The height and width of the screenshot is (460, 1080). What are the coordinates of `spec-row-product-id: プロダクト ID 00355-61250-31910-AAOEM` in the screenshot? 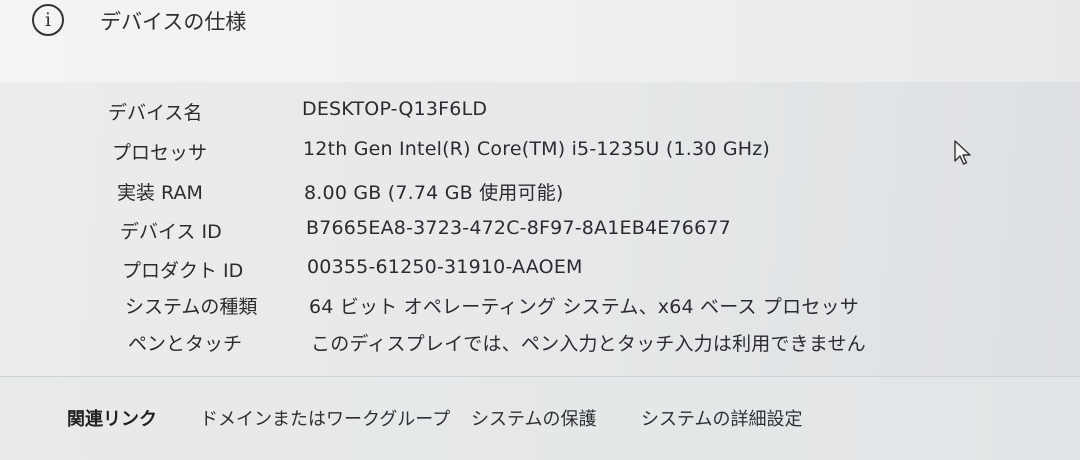 It's located at (500, 273).